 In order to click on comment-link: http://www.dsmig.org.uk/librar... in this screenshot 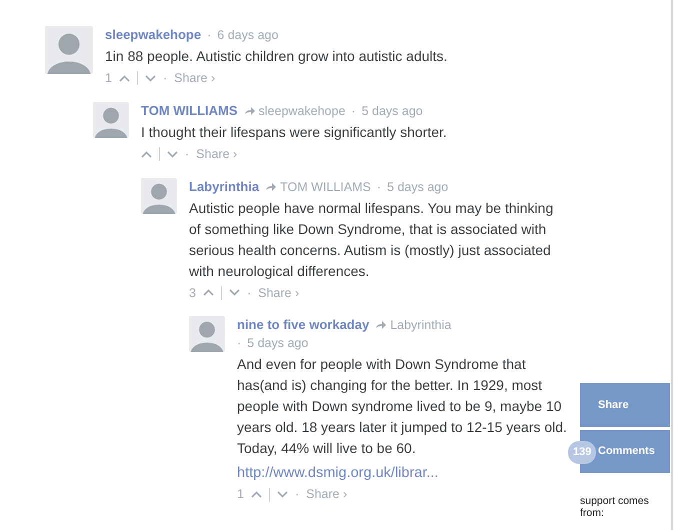, I will do `click(337, 473)`.